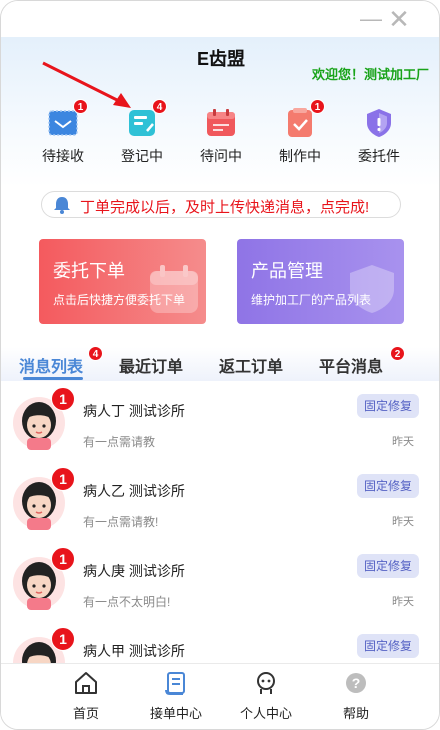 The width and height of the screenshot is (440, 730). What do you see at coordinates (220, 643) in the screenshot?
I see `list-item: 1 病人甲 测试诊所 固定修复` at bounding box center [220, 643].